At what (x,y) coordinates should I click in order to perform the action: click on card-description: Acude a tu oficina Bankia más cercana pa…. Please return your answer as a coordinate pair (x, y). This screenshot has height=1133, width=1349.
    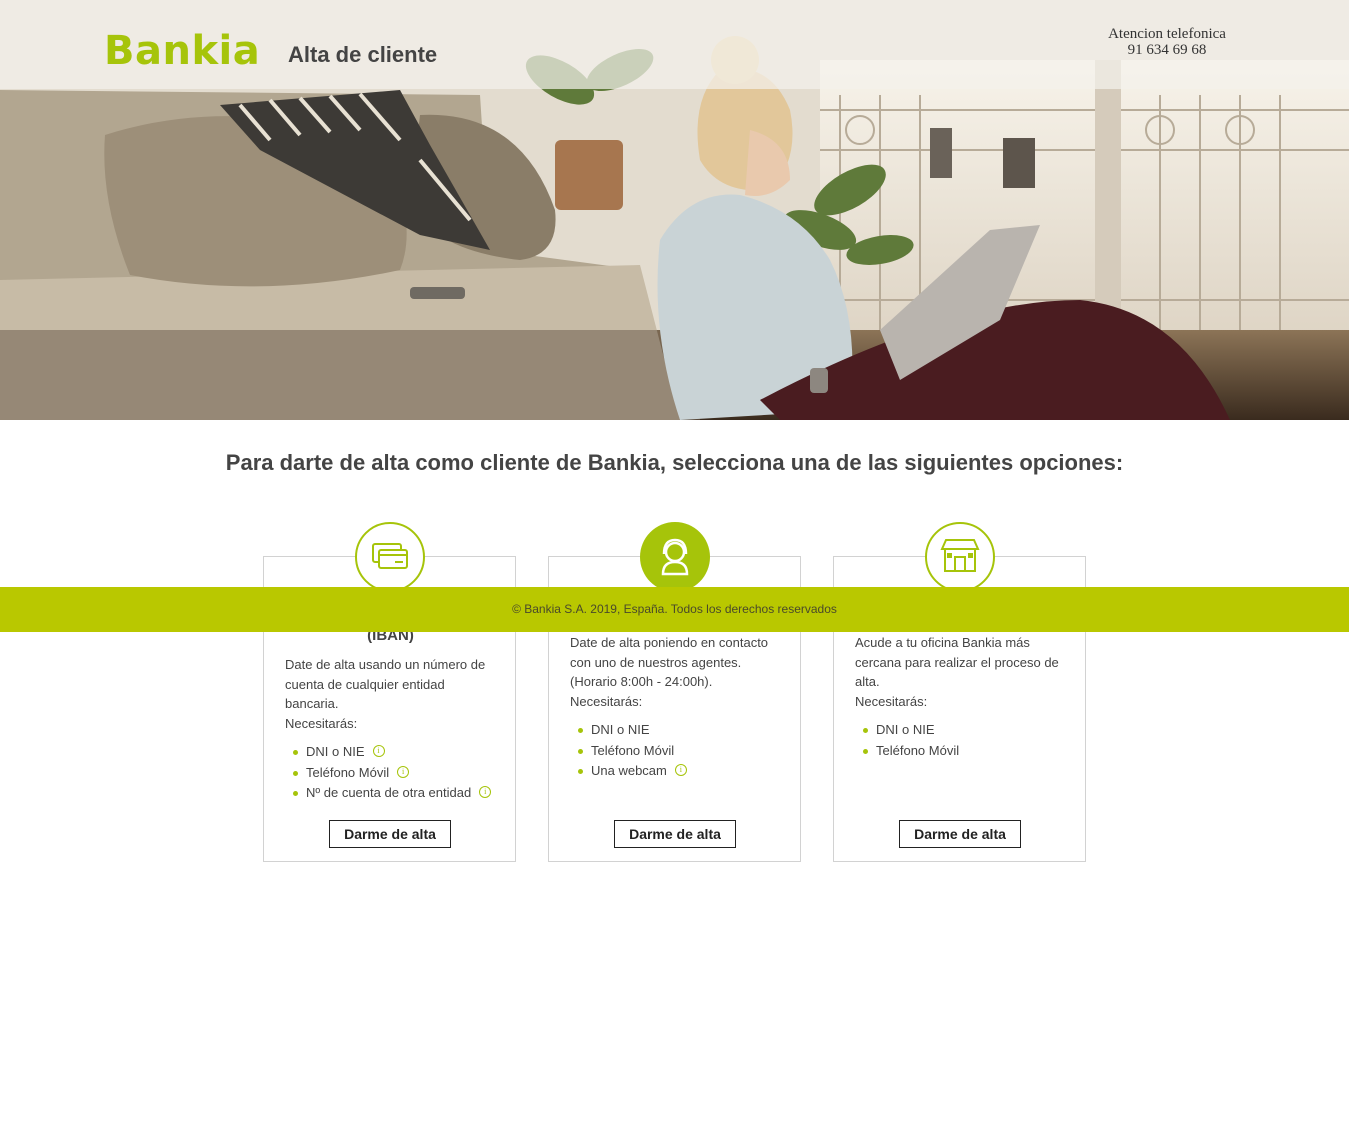
    Looking at the image, I should click on (957, 672).